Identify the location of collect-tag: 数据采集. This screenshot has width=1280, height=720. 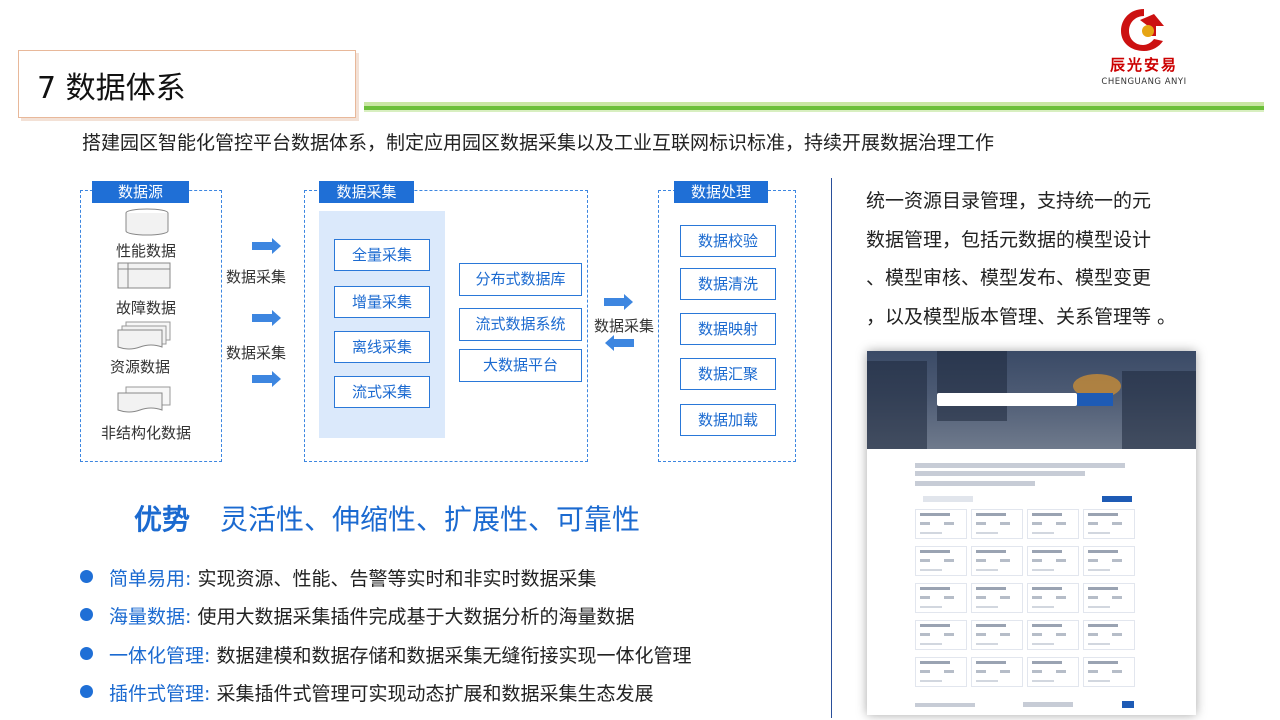
(366, 192).